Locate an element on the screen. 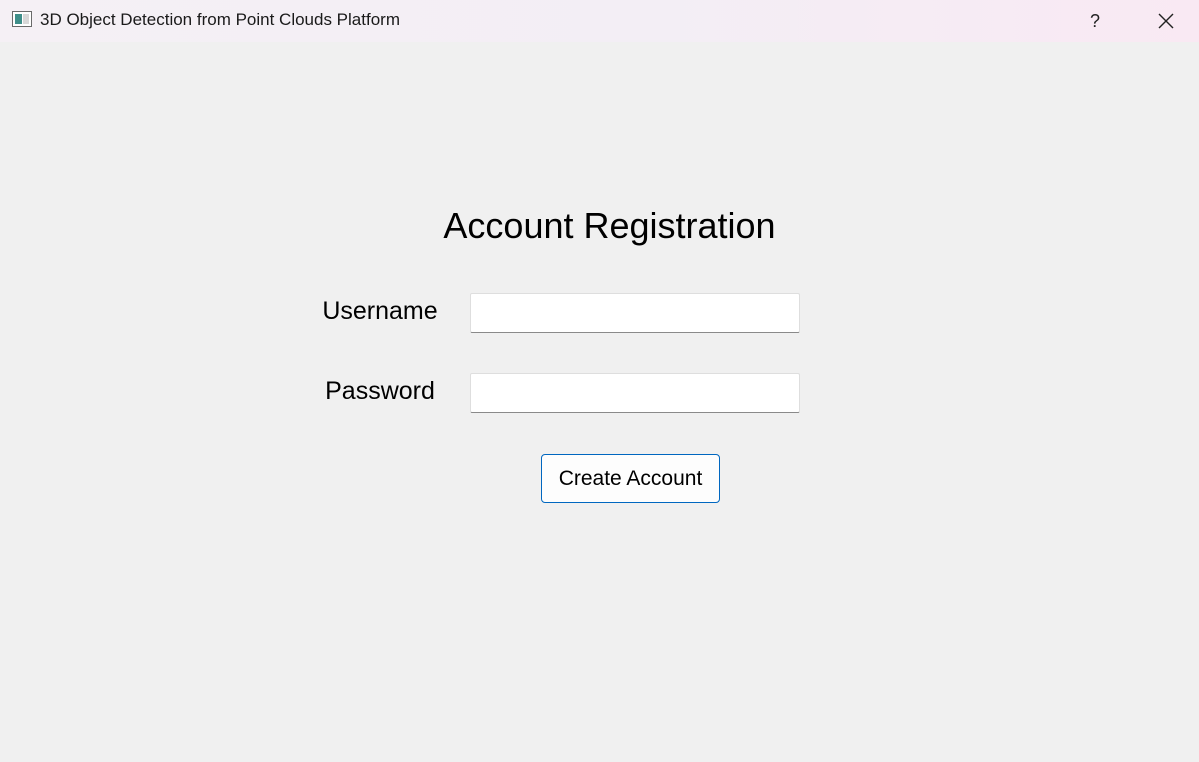 The width and height of the screenshot is (1199, 762). username-input is located at coordinates (635, 313).